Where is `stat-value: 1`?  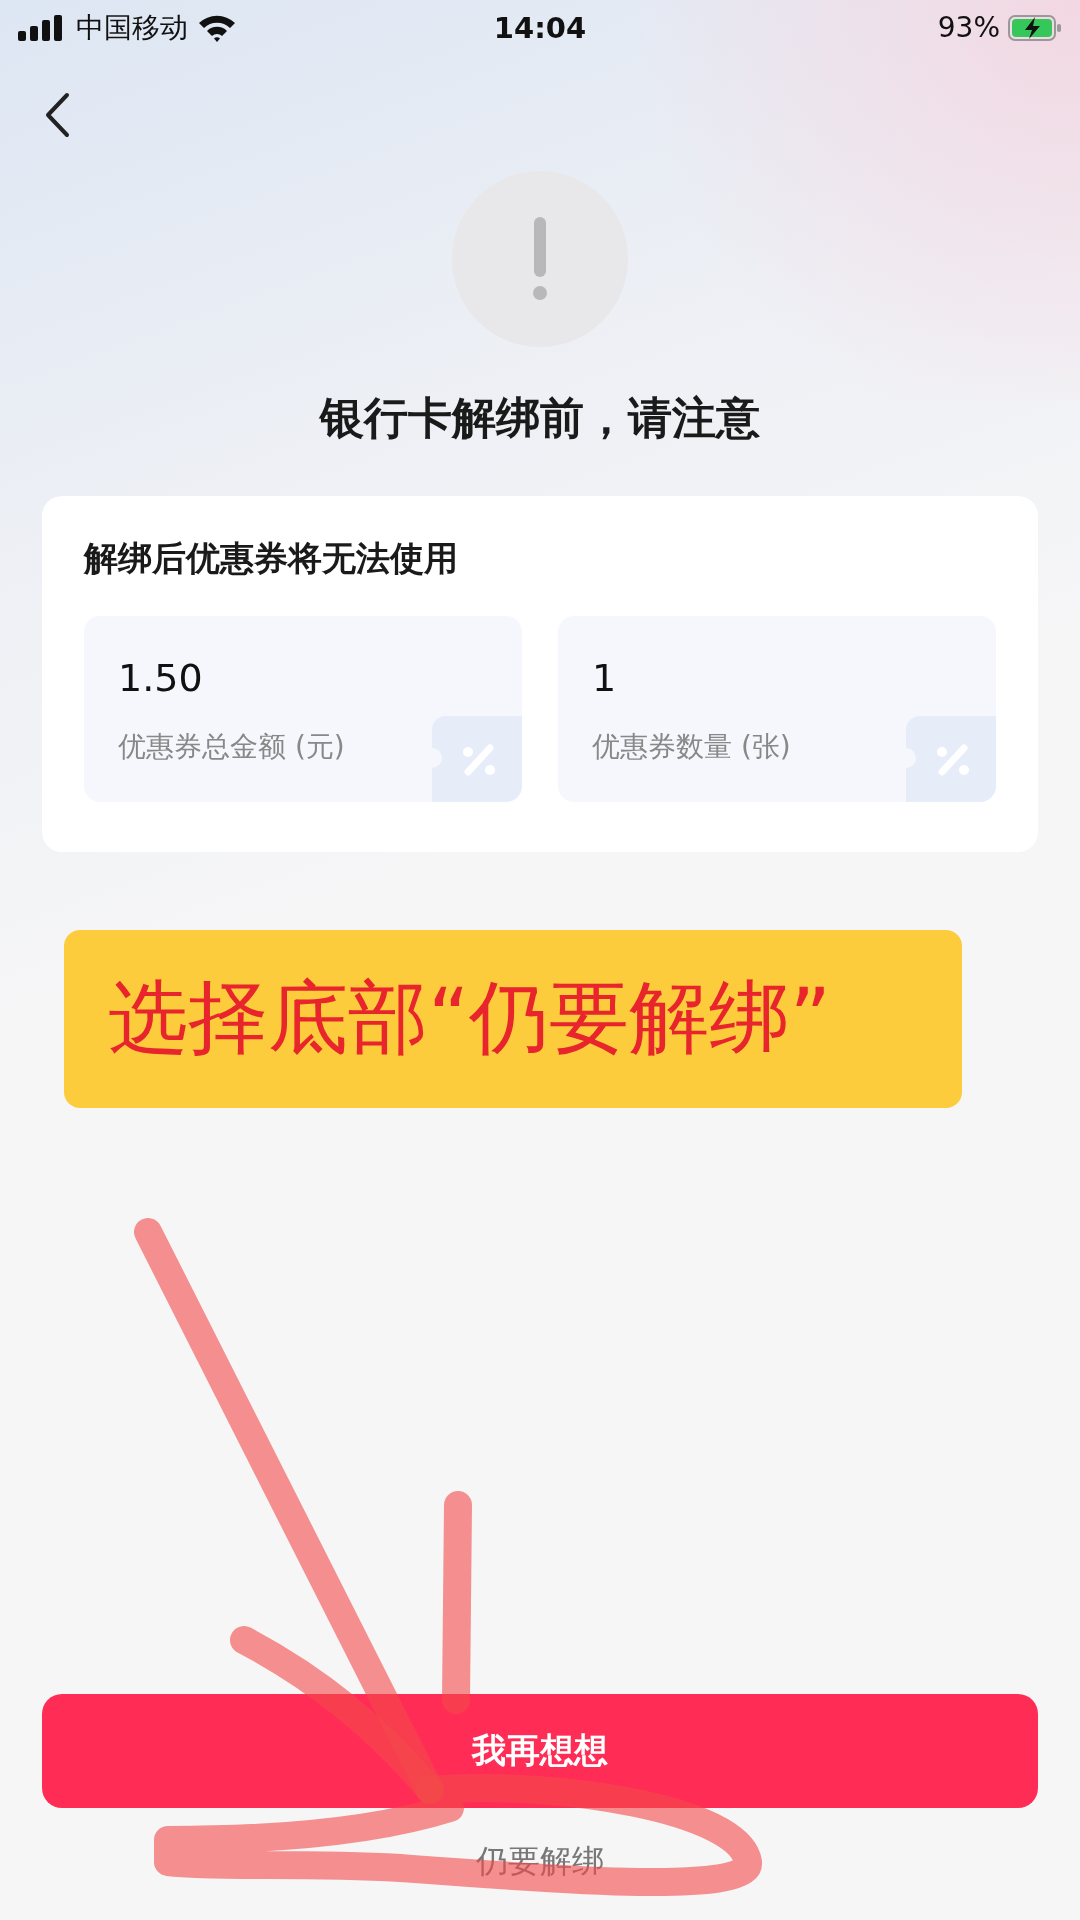
stat-value: 1 is located at coordinates (605, 678).